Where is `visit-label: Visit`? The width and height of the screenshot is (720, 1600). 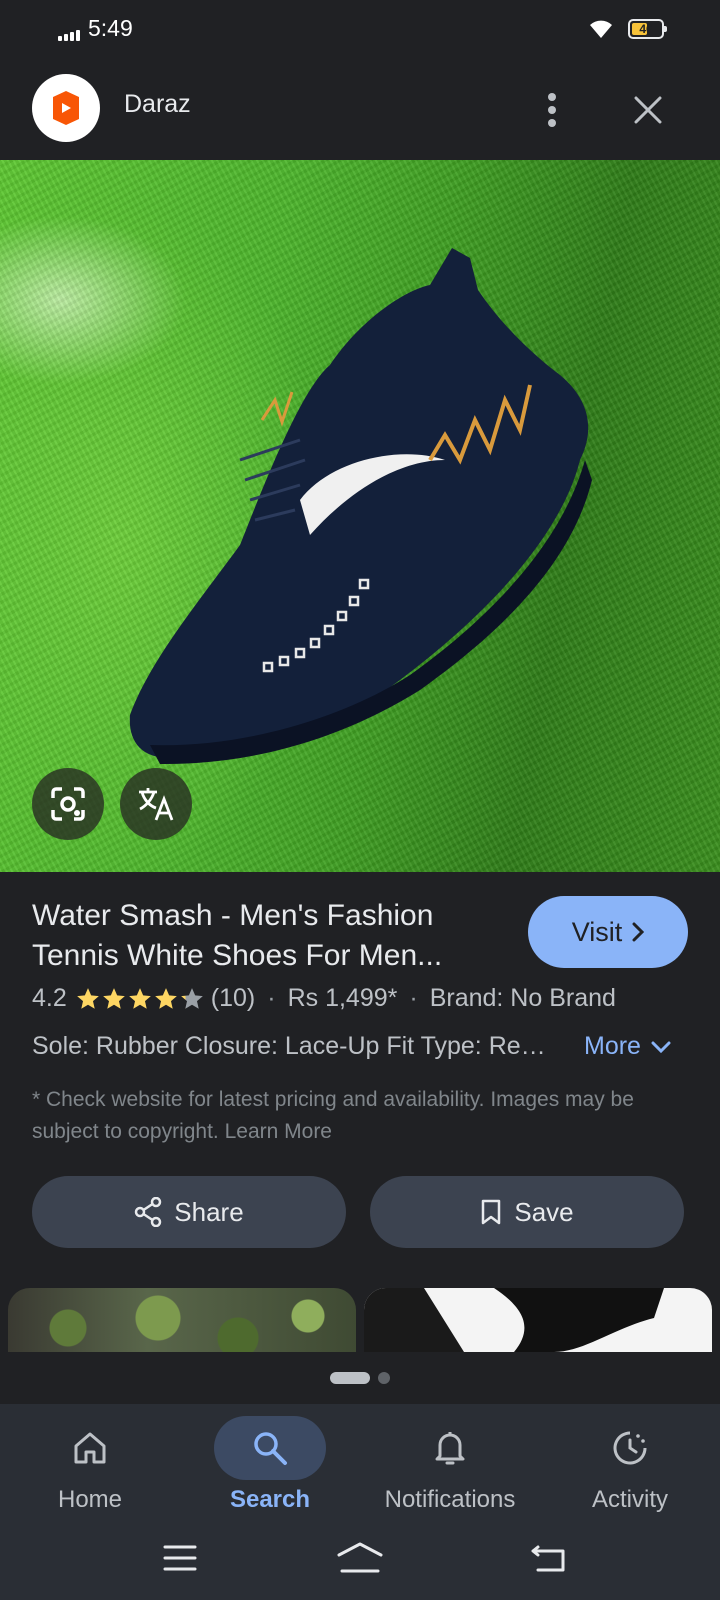
visit-label: Visit is located at coordinates (597, 931).